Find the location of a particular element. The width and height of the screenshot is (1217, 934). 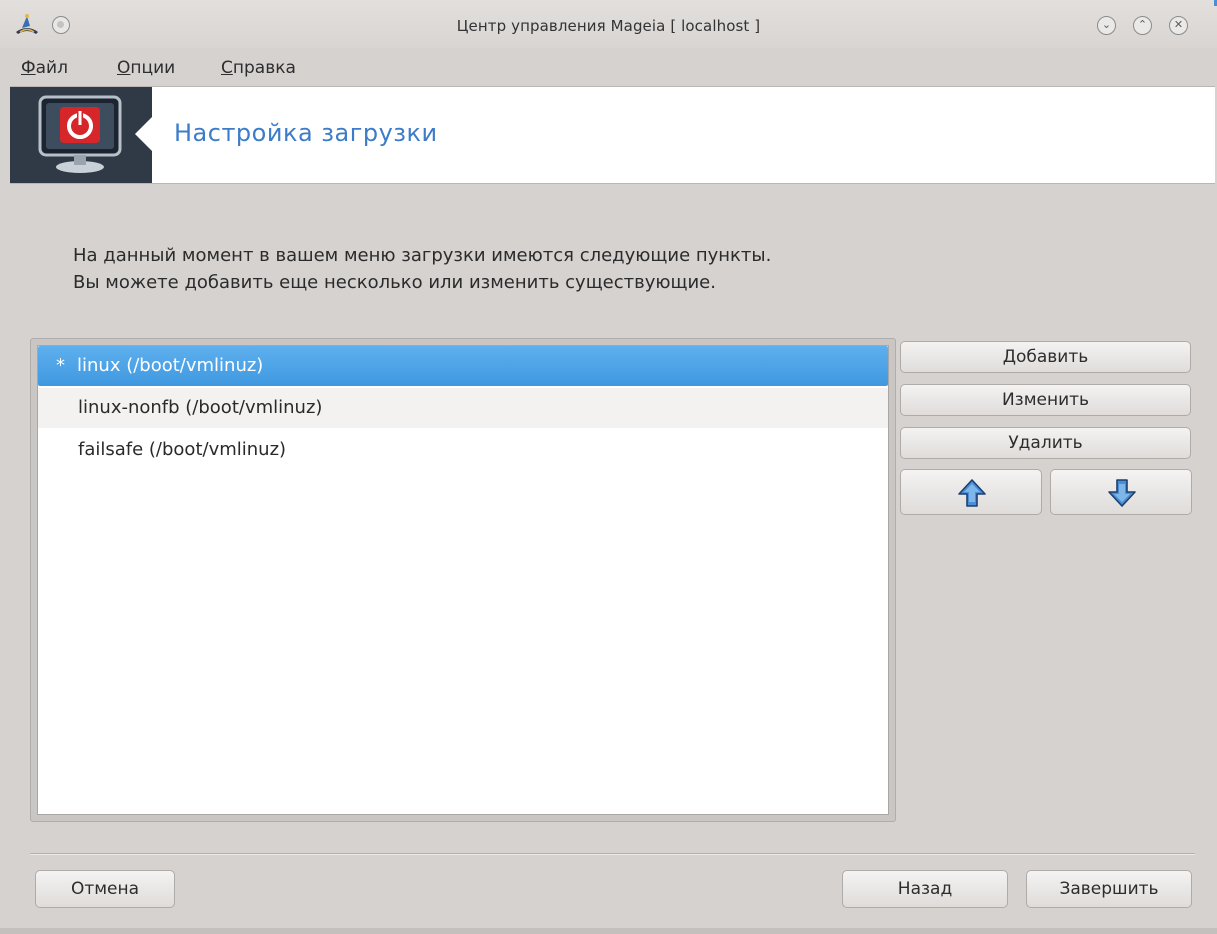

move-down-button is located at coordinates (1121, 492).